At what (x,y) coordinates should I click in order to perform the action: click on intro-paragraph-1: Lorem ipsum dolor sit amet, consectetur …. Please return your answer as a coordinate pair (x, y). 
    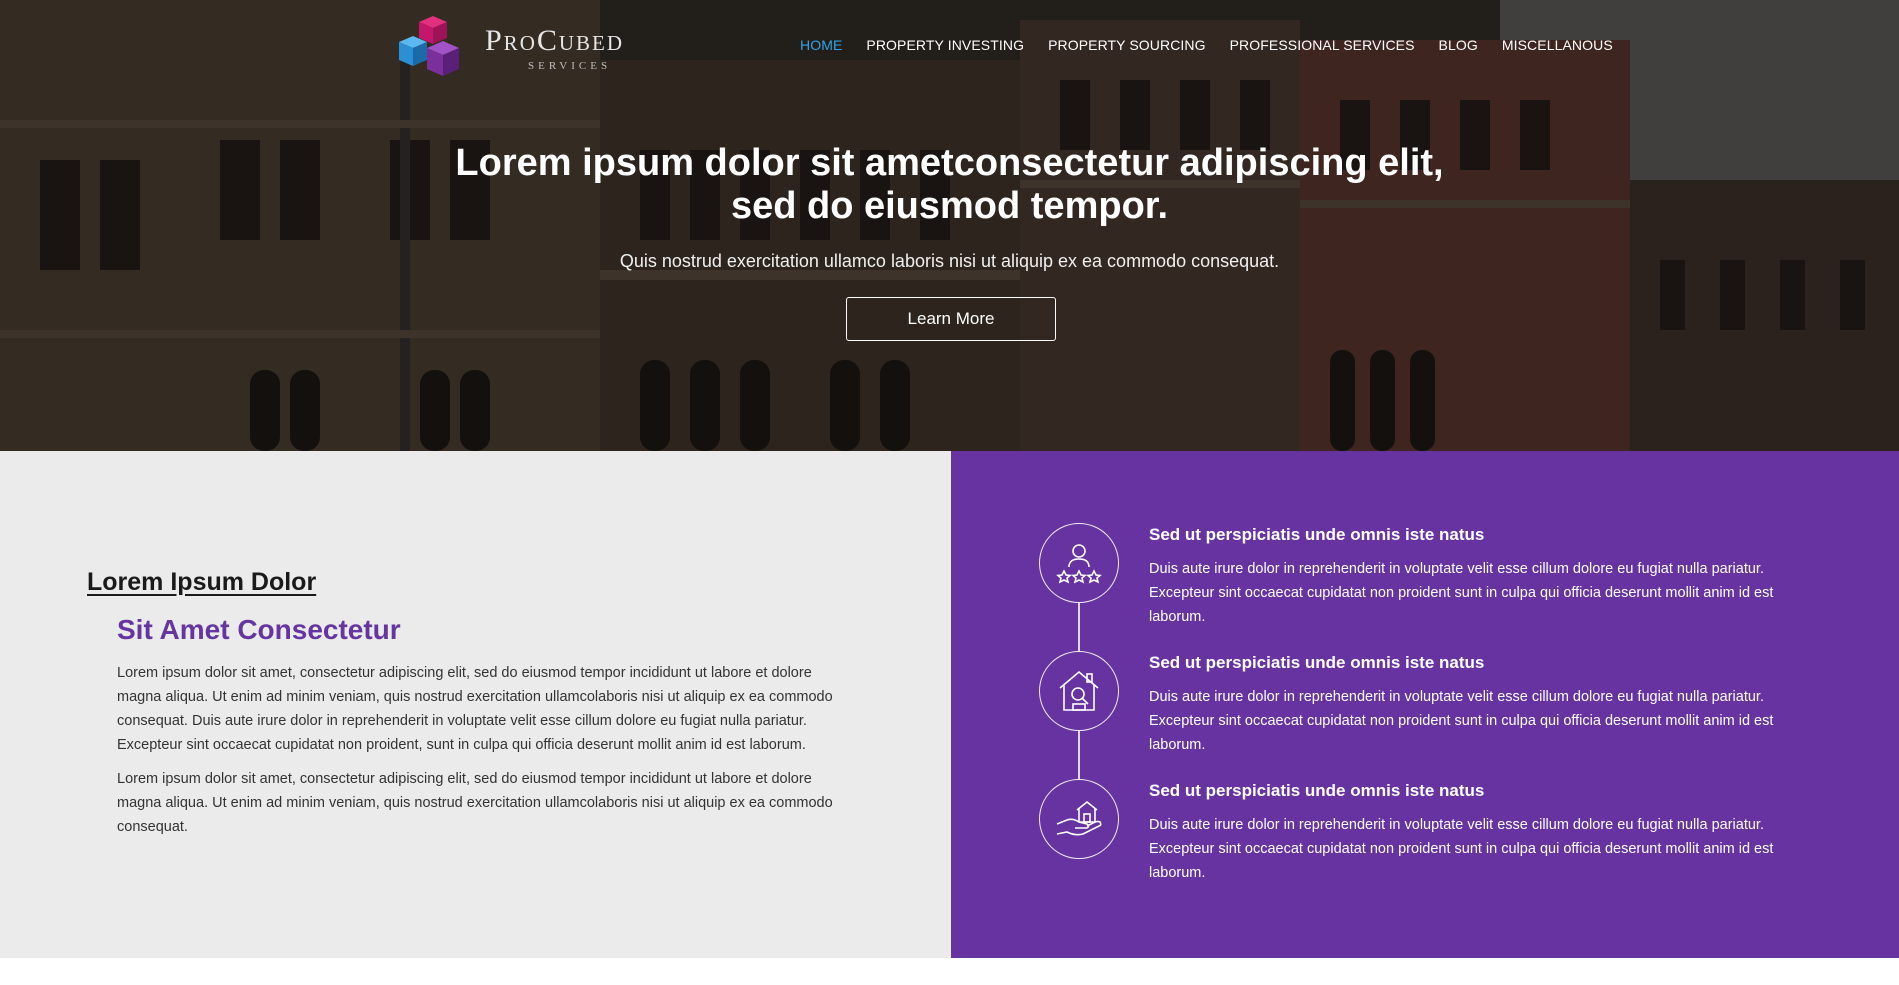
    Looking at the image, I should click on (475, 709).